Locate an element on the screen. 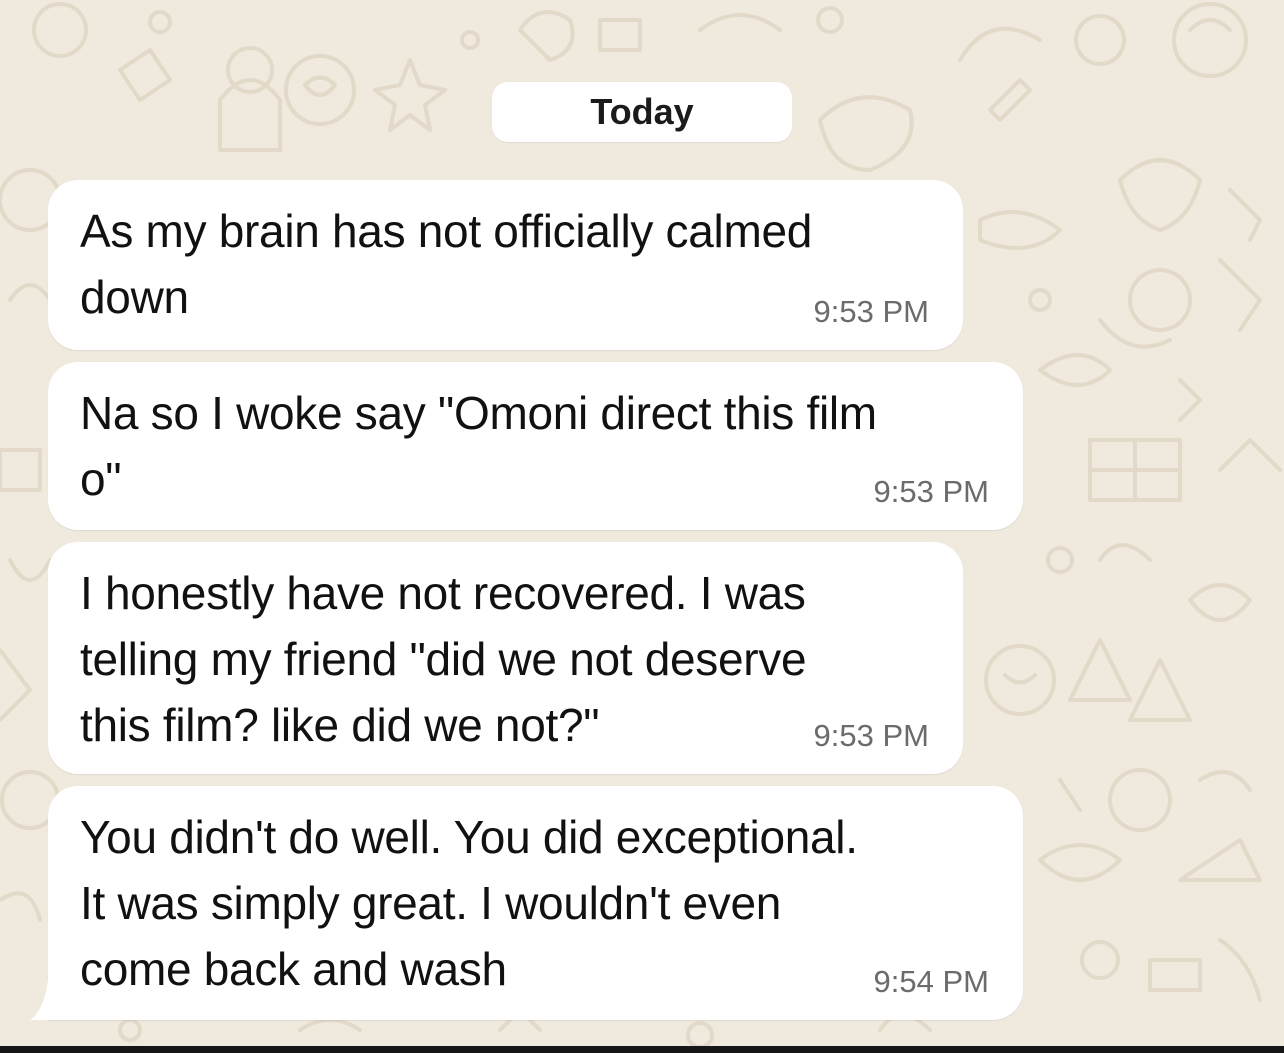  bottom-edge-bar is located at coordinates (642, 1049).